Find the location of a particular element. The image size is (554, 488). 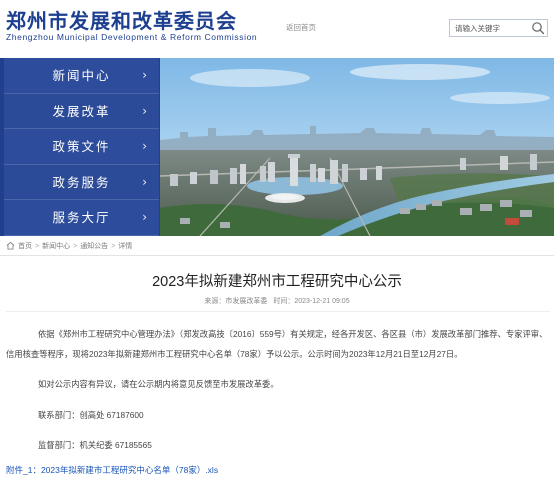

contact-department: 联系部门：创高处 67187600 is located at coordinates (91, 415).